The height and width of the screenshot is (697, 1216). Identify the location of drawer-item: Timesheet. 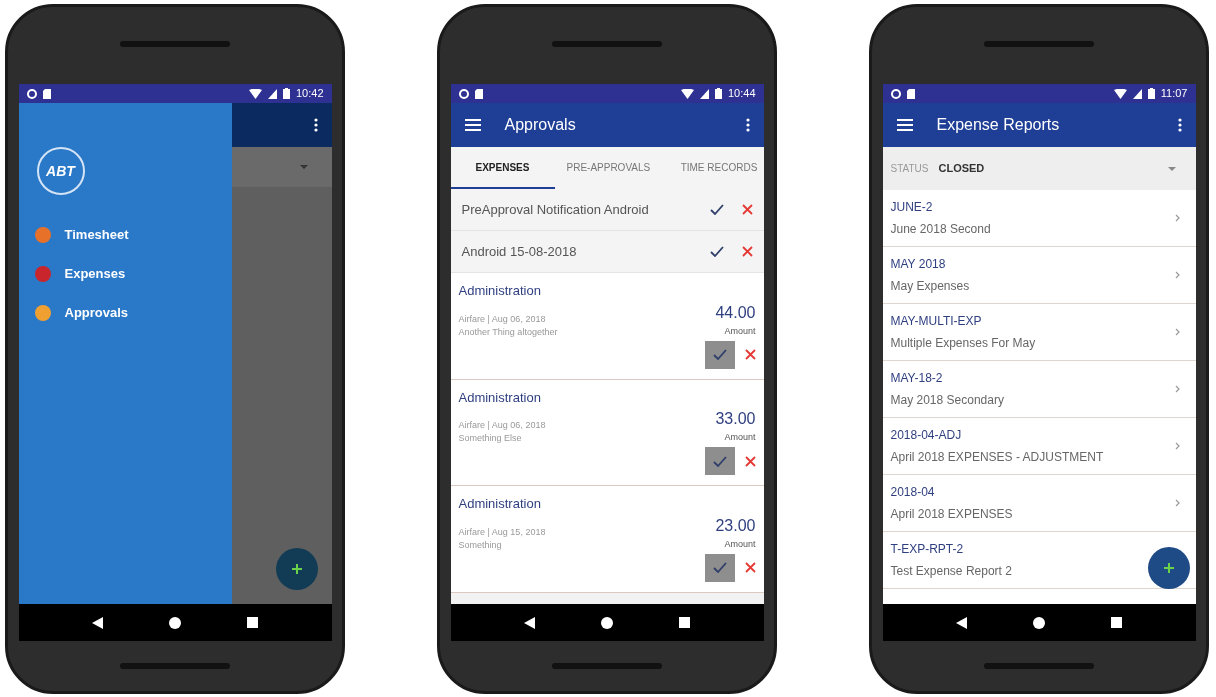
(125, 234).